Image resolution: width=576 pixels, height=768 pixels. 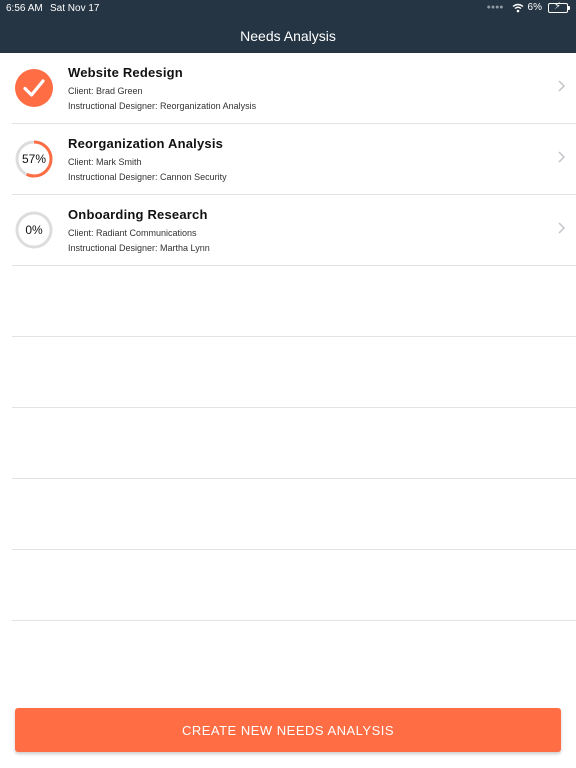 I want to click on nav-bar: Needs Analysis, so click(x=288, y=35).